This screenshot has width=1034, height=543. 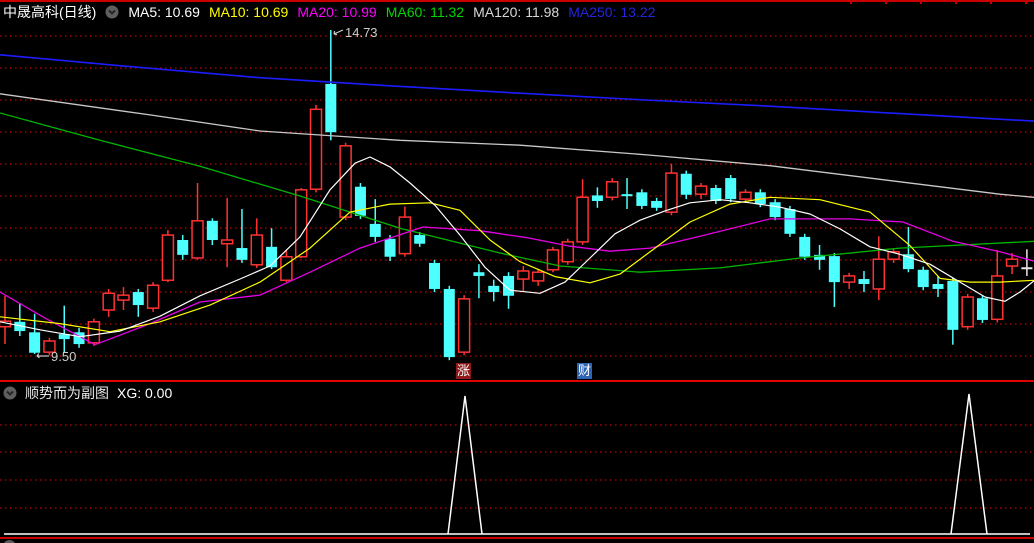 What do you see at coordinates (50, 11) in the screenshot?
I see `stock-title: 中晟高科(日线)` at bounding box center [50, 11].